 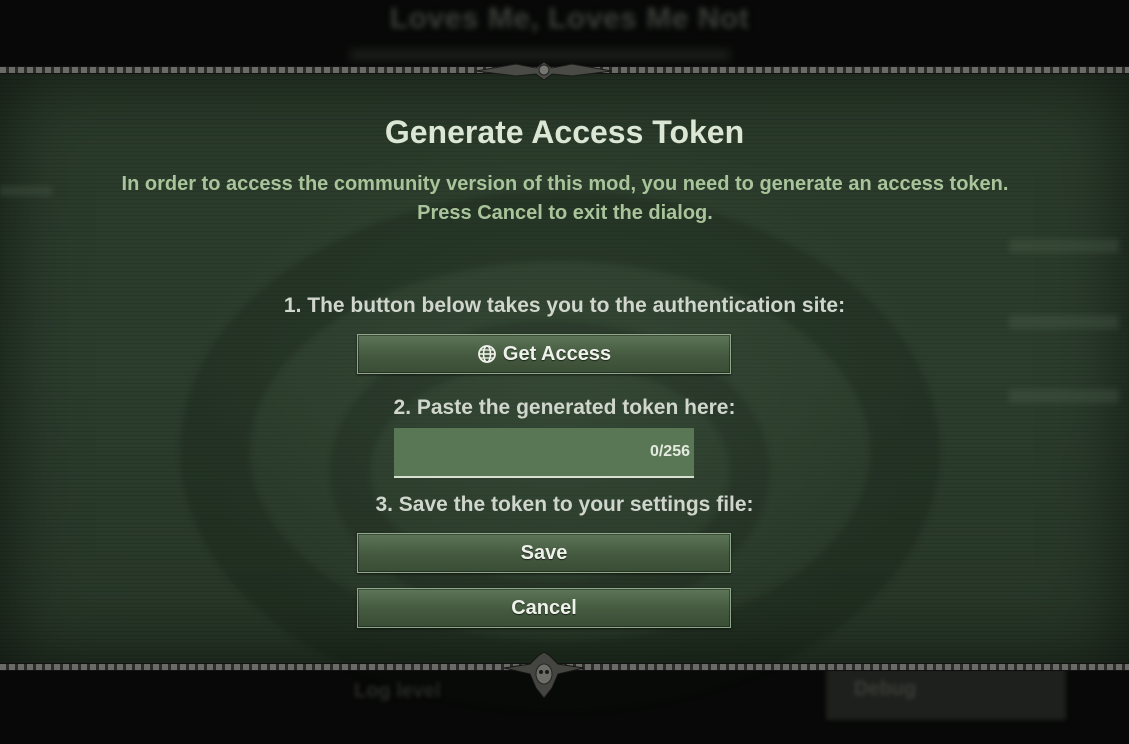 I want to click on token-character-counter: 0/256, so click(x=669, y=451).